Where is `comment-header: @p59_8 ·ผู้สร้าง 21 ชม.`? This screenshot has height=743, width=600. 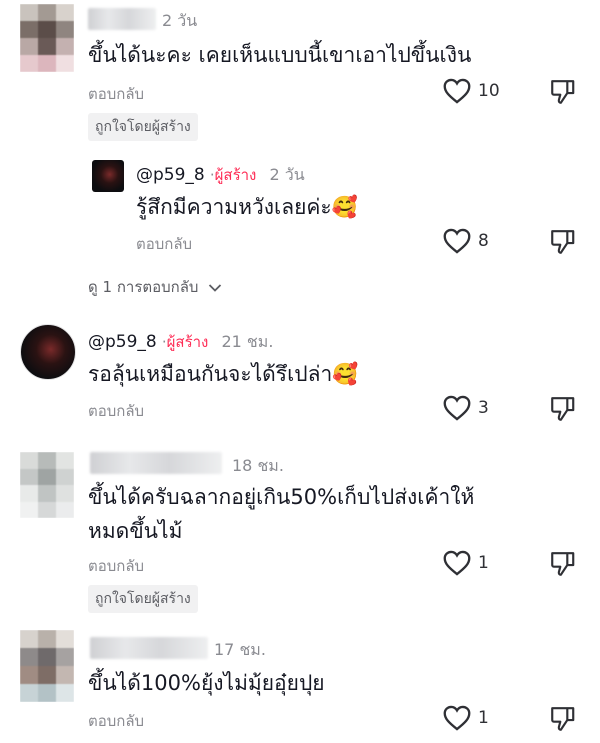 comment-header: @p59_8 ·ผู้สร้าง 21 ชม. is located at coordinates (180, 342).